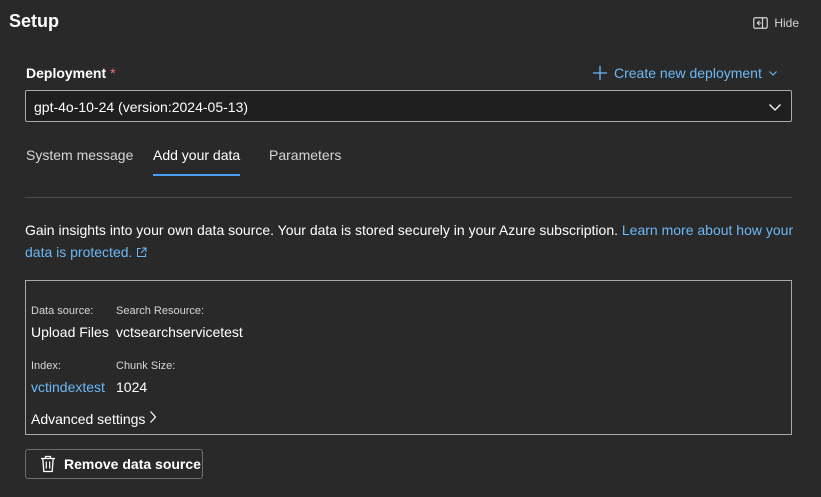 Image resolution: width=821 pixels, height=497 pixels. What do you see at coordinates (48, 464) in the screenshot?
I see `trash-icon` at bounding box center [48, 464].